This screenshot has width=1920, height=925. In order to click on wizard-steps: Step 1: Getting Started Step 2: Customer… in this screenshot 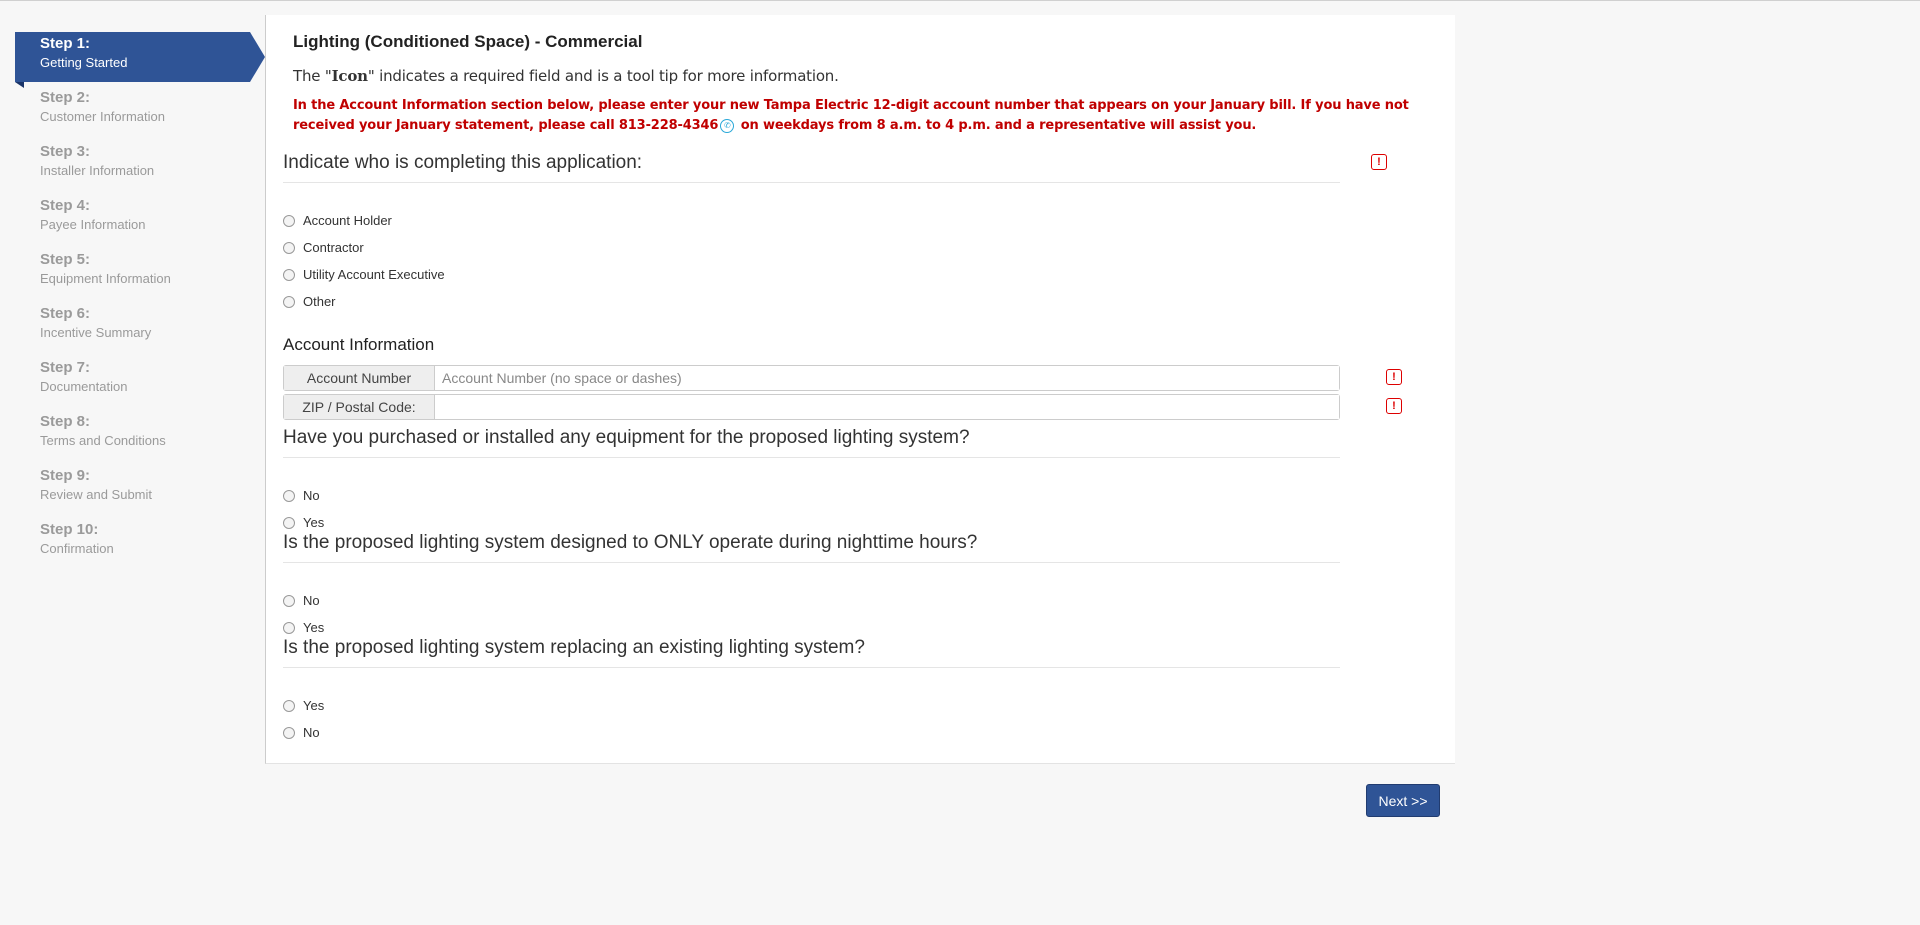, I will do `click(140, 302)`.